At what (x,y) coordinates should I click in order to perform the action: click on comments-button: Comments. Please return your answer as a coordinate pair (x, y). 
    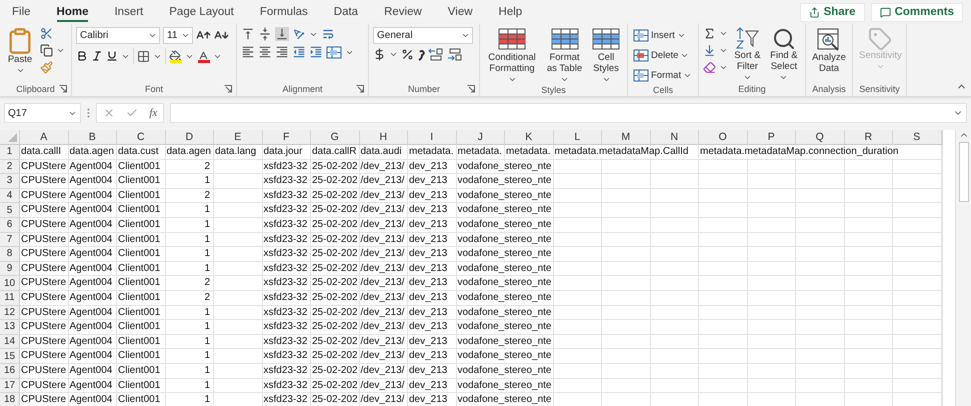
    Looking at the image, I should click on (916, 12).